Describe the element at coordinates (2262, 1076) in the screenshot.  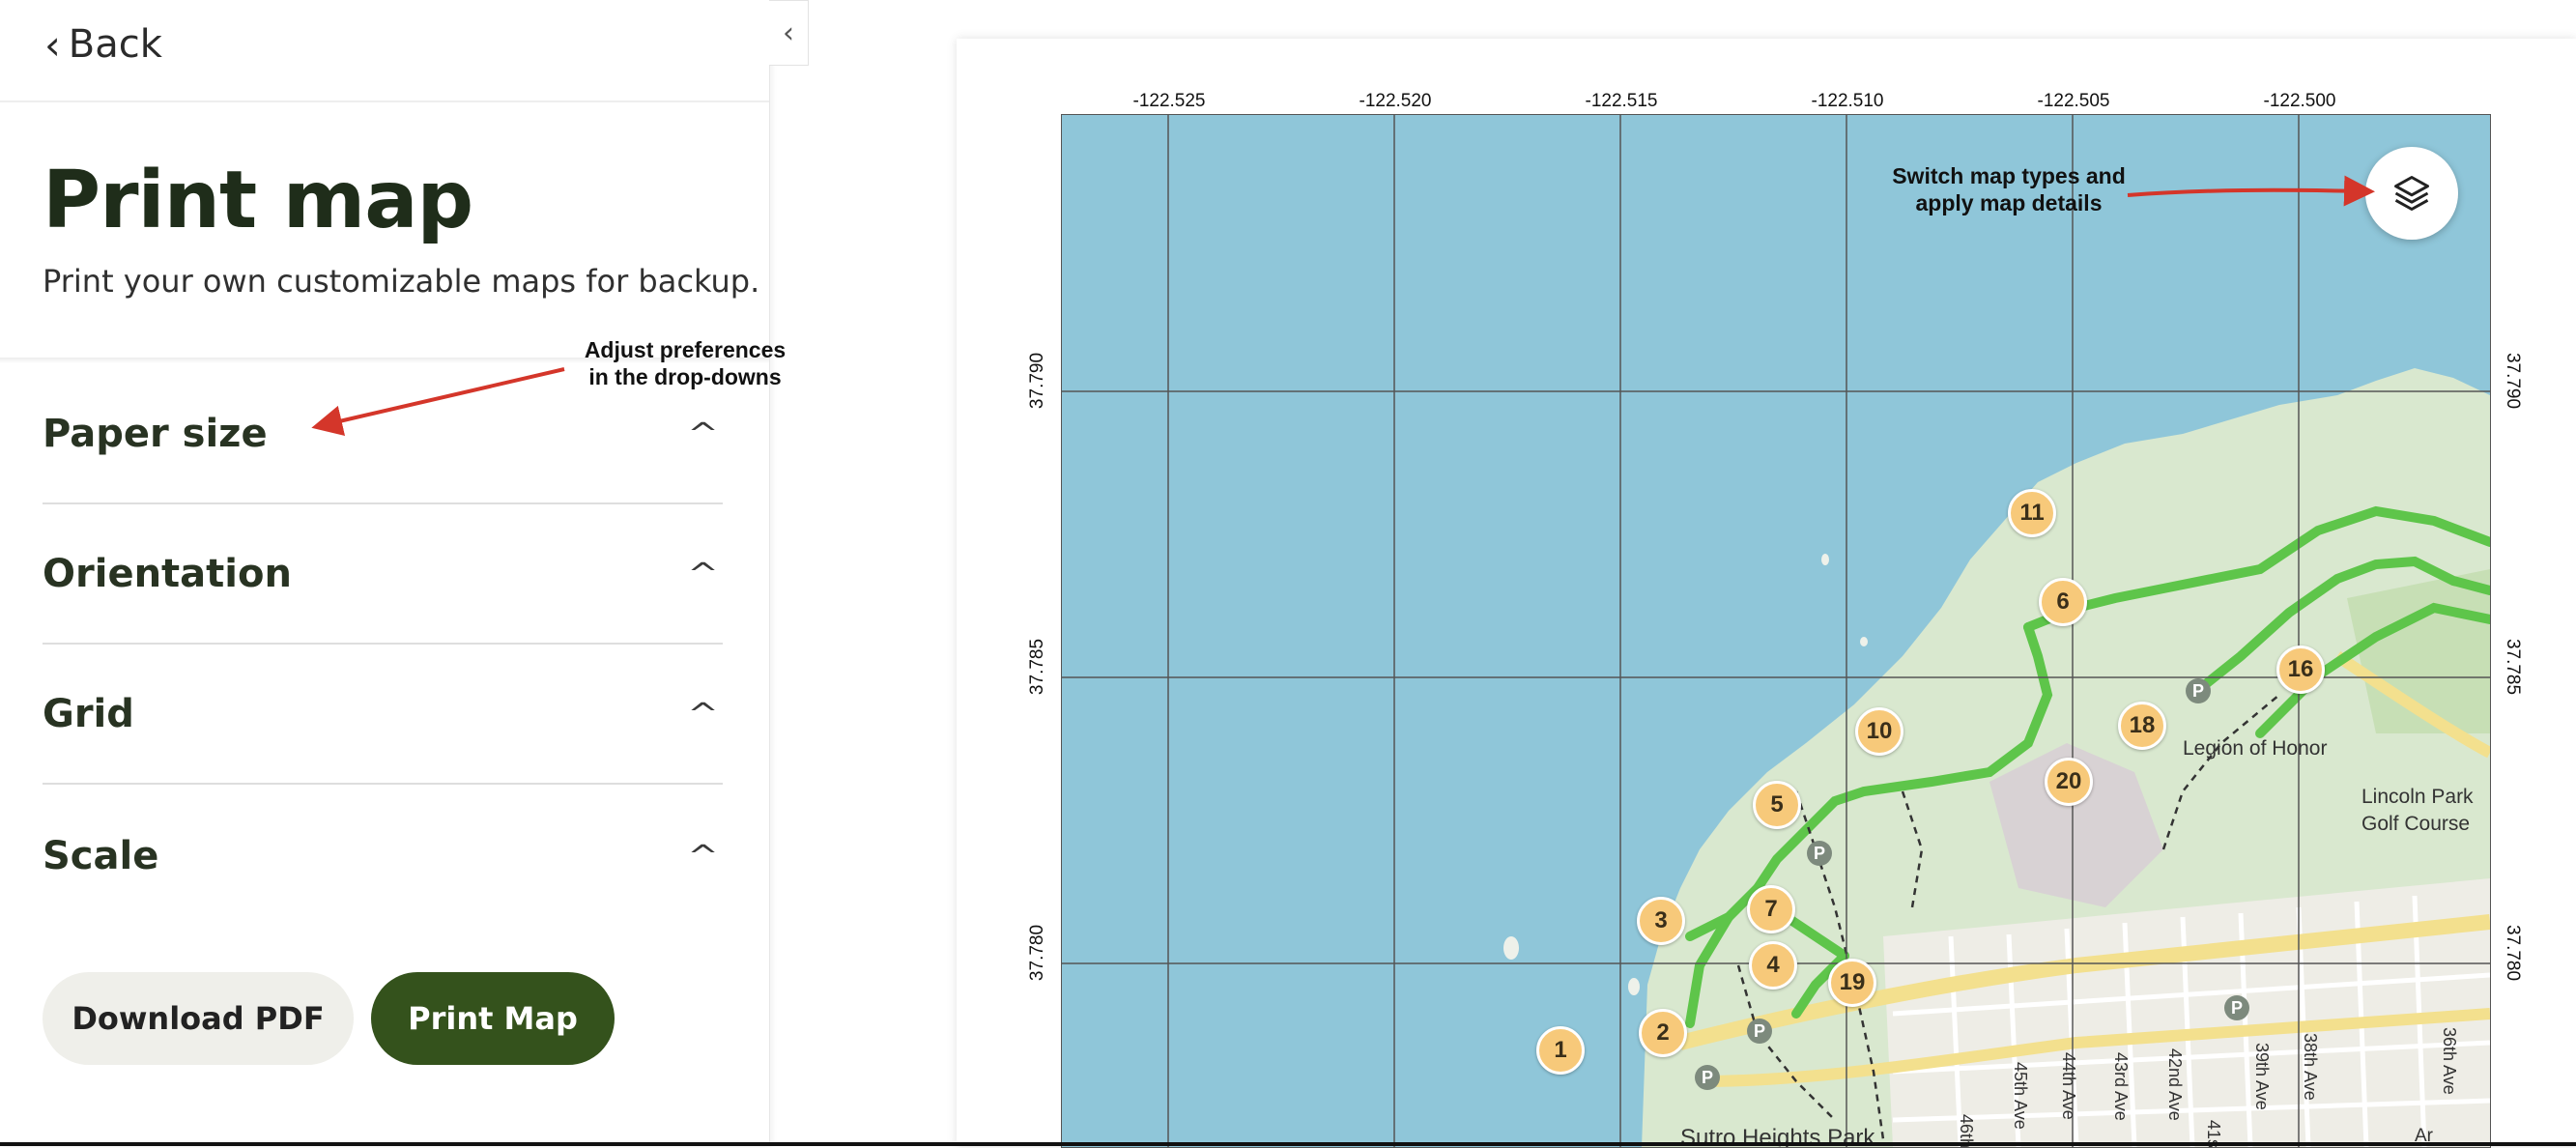
I see `street-label: 39th Ave` at that location.